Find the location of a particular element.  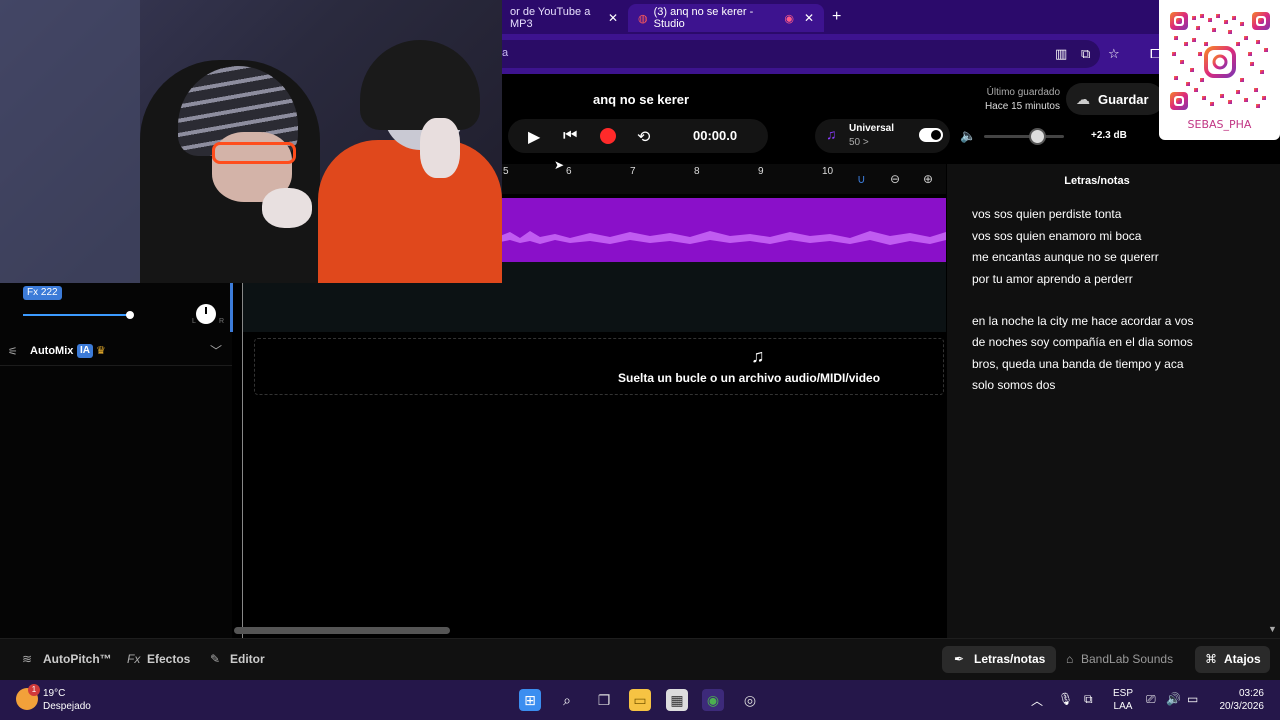

add-music-icon: ♫ is located at coordinates (758, 356).